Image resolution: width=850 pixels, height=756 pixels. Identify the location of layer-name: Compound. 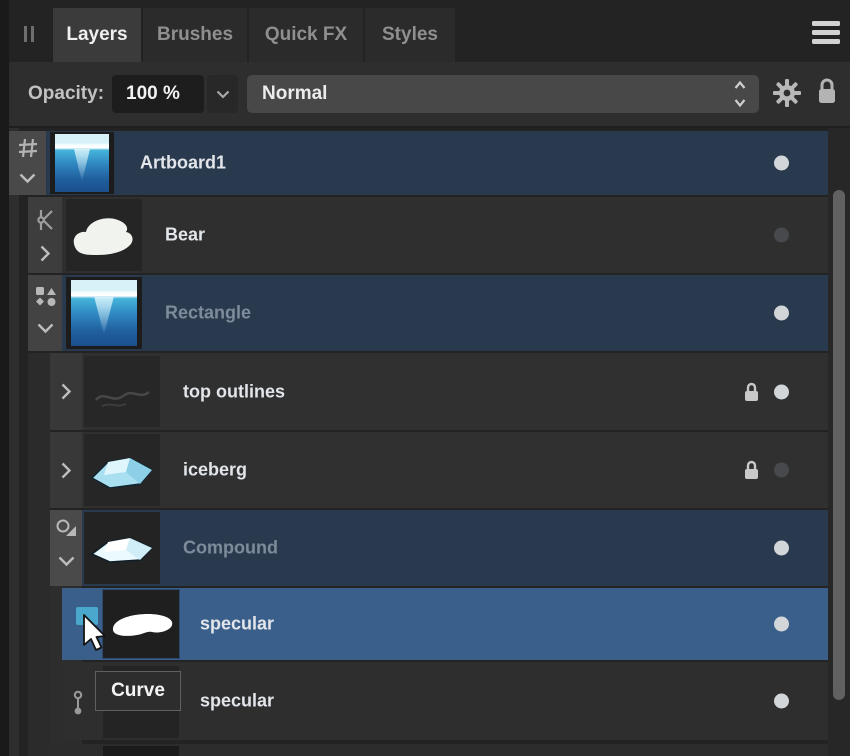
(230, 548).